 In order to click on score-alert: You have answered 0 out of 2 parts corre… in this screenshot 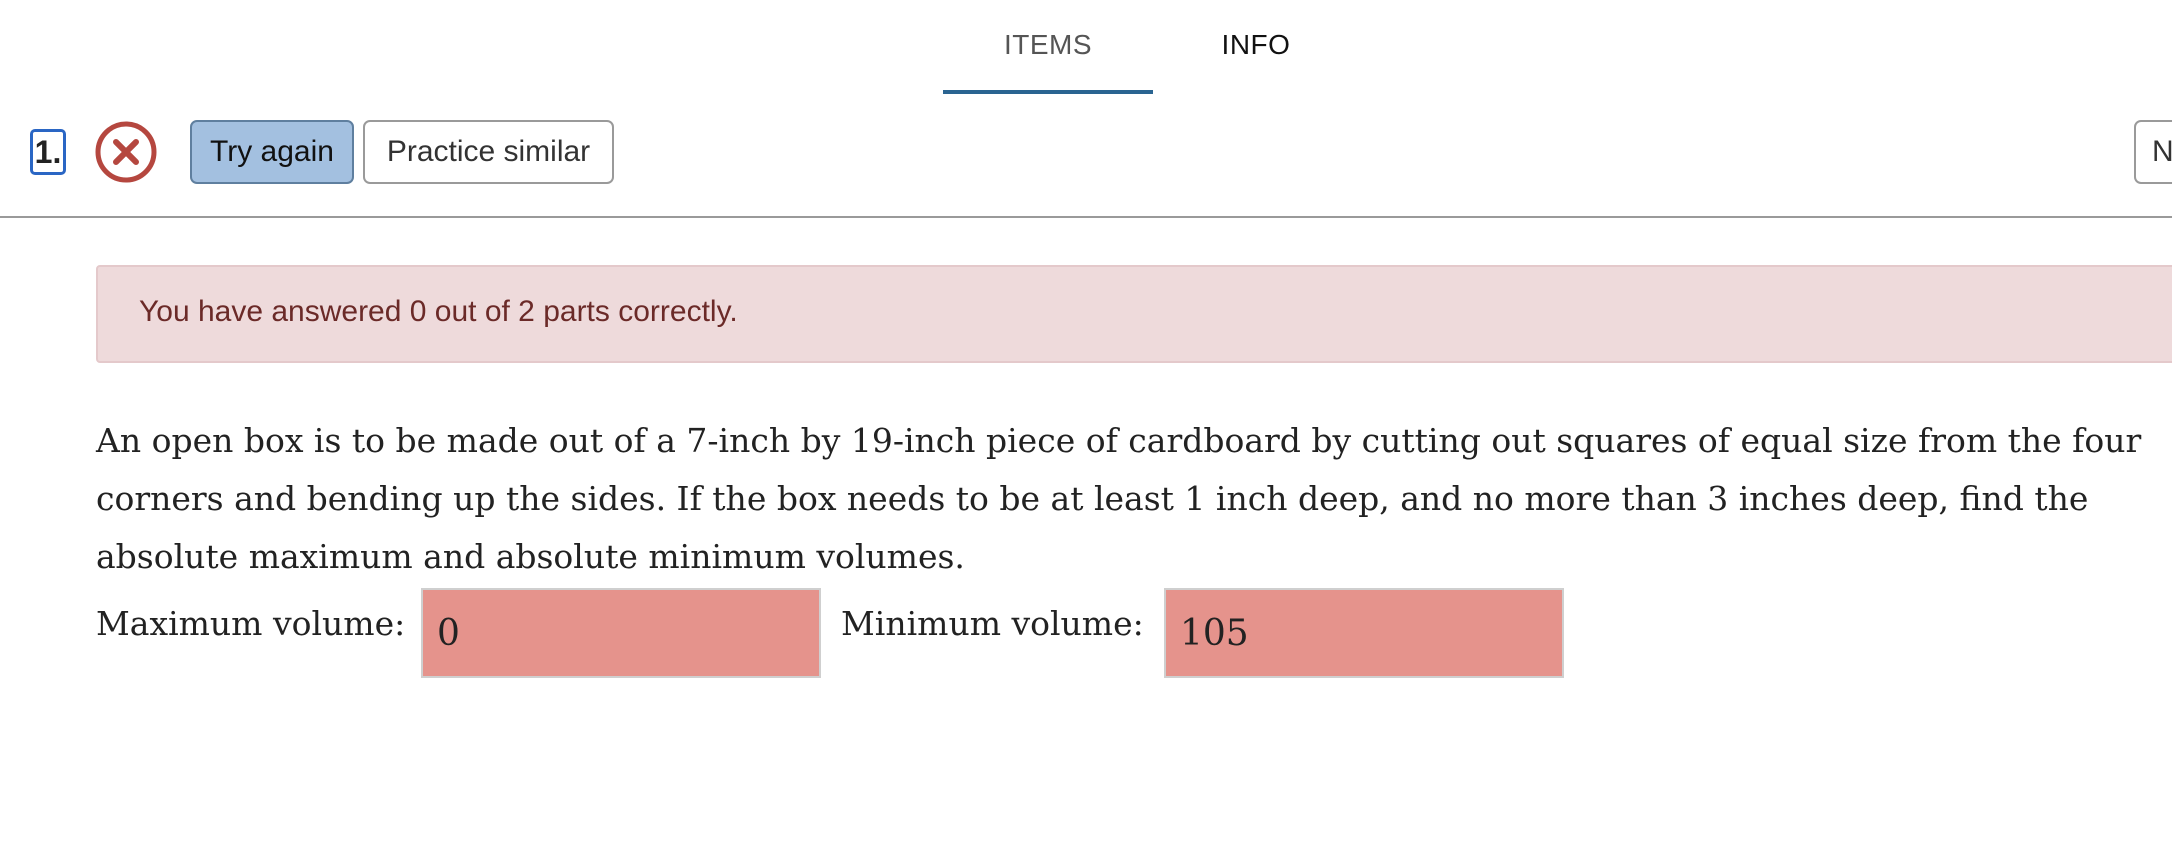, I will do `click(1134, 314)`.